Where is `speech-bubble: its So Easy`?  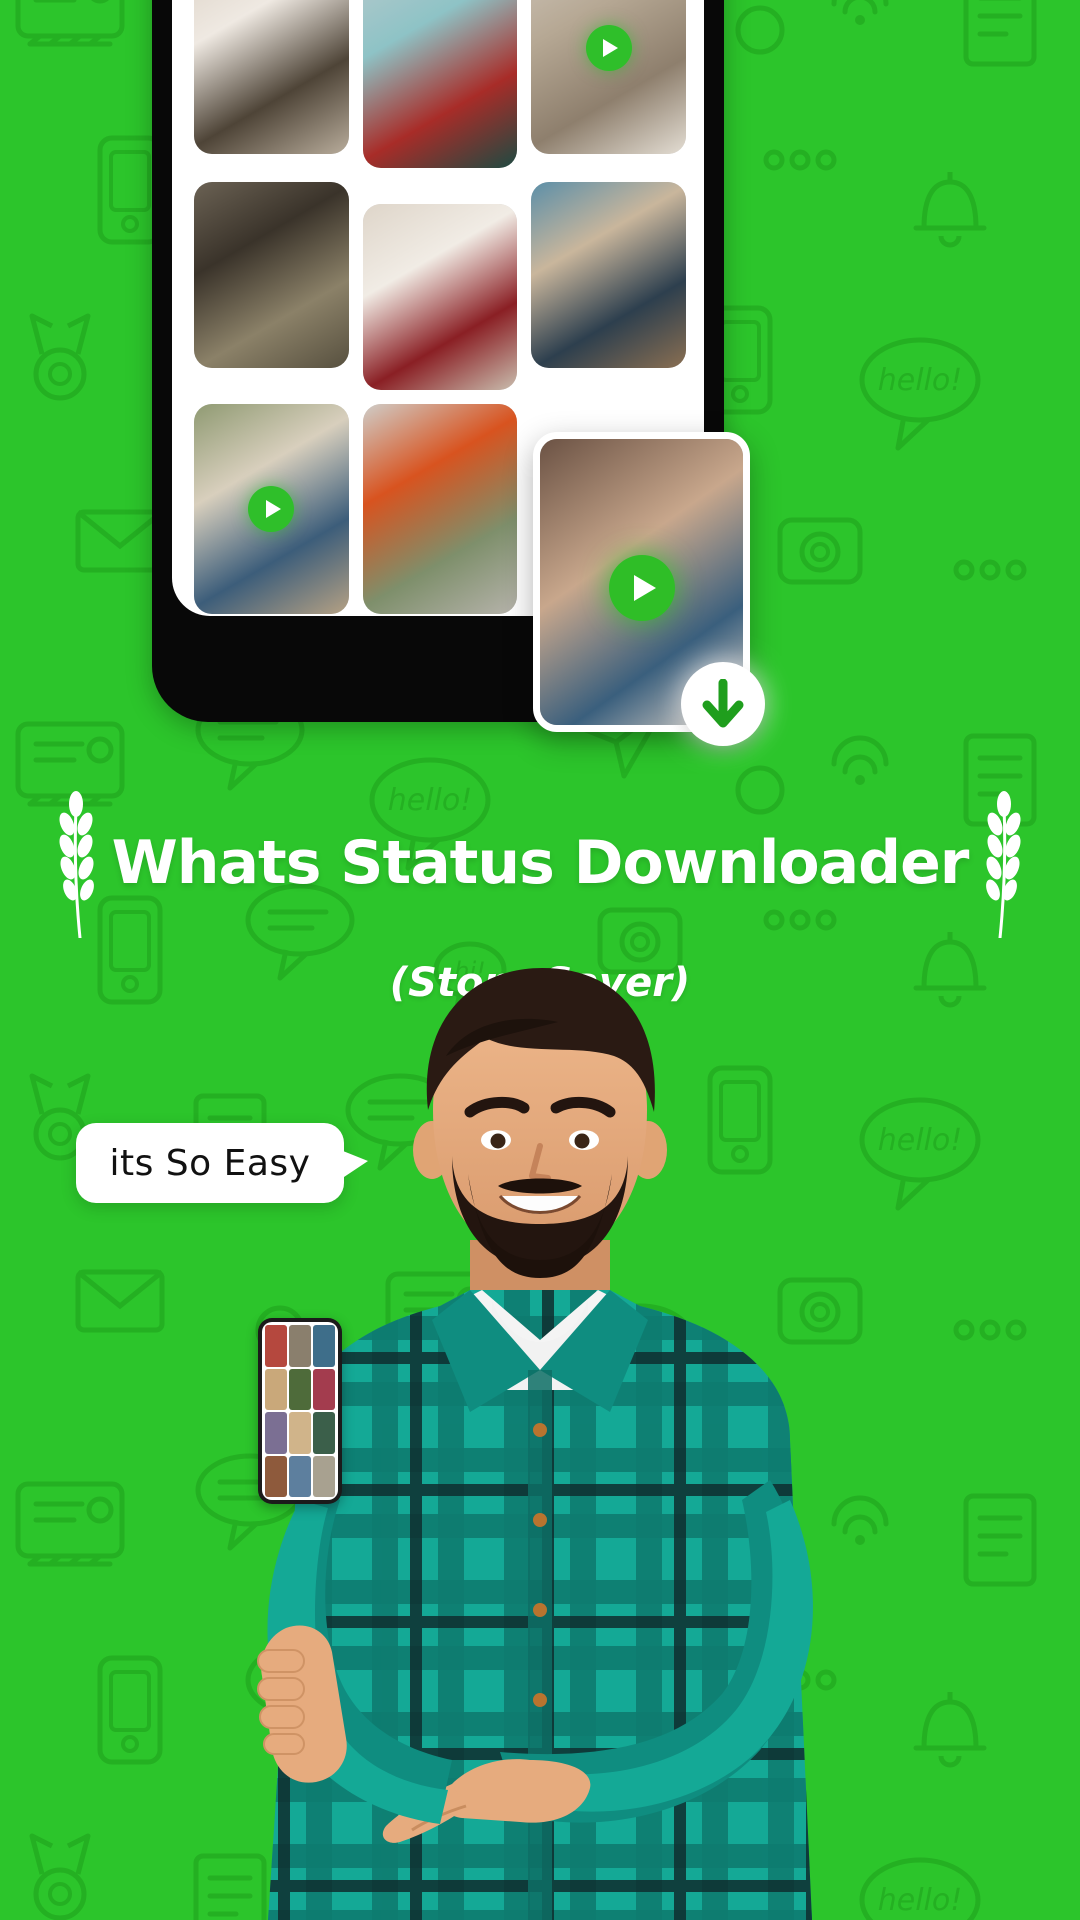 speech-bubble: its So Easy is located at coordinates (222, 1163).